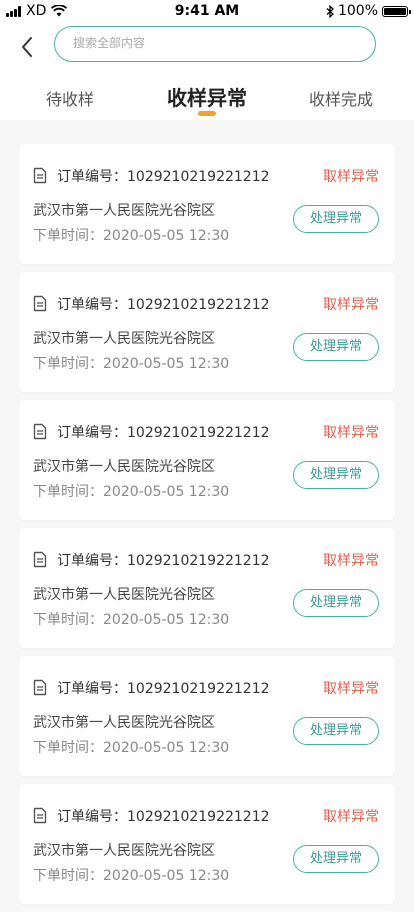  What do you see at coordinates (207, 71) in the screenshot?
I see `header: 搜索全部内容 待收样 收样异常 收样完成` at bounding box center [207, 71].